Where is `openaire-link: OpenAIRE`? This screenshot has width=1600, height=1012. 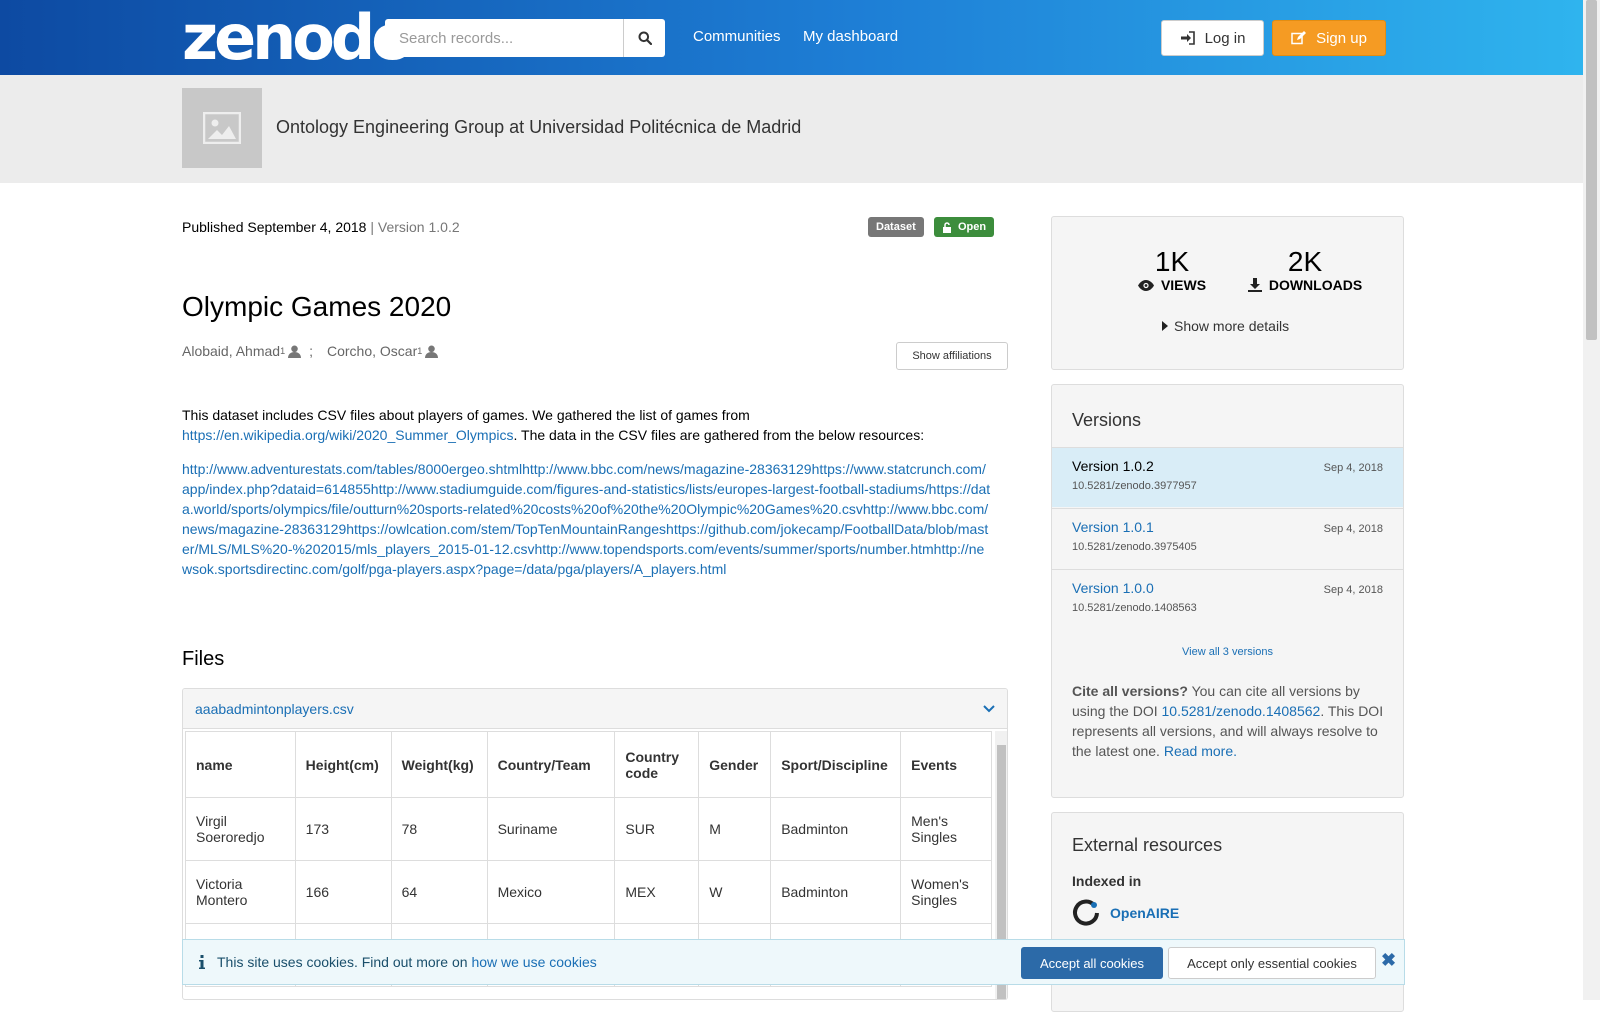 openaire-link: OpenAIRE is located at coordinates (1125, 913).